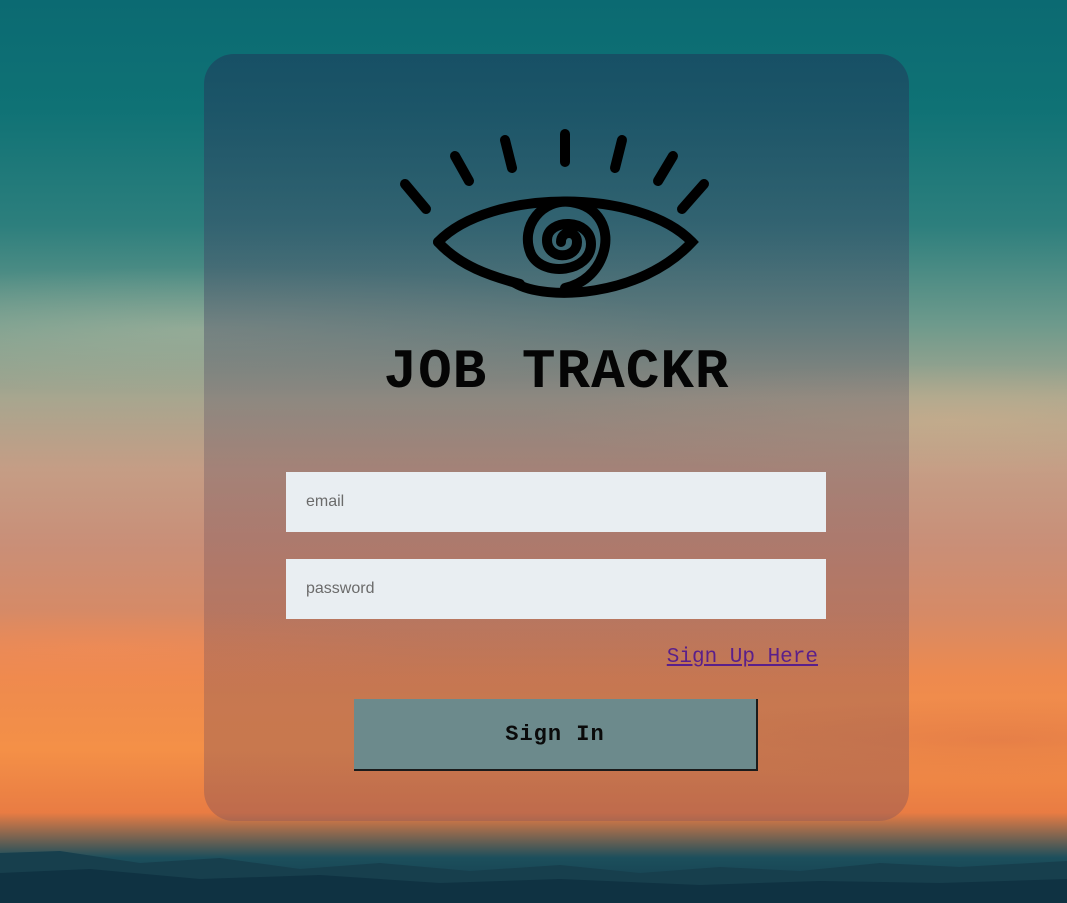 This screenshot has height=903, width=1067. I want to click on sign-up-link: Sign Up Here, so click(737, 657).